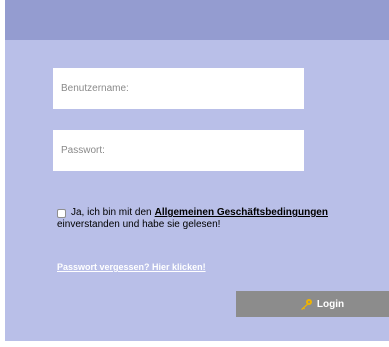  I want to click on key-icon, so click(306, 304).